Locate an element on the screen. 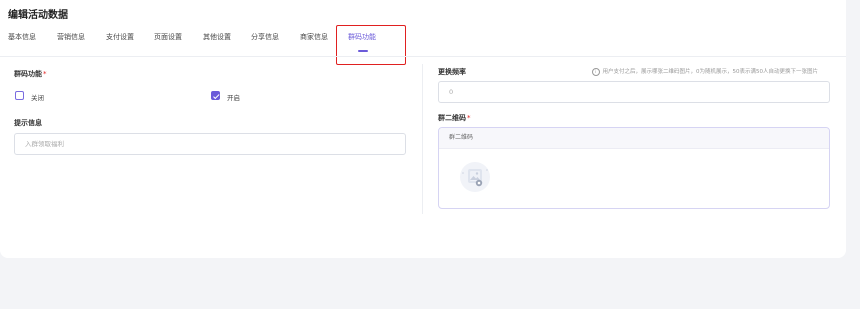 This screenshot has height=309, width=860. tab-payment-settings: 支付设置 is located at coordinates (120, 37).